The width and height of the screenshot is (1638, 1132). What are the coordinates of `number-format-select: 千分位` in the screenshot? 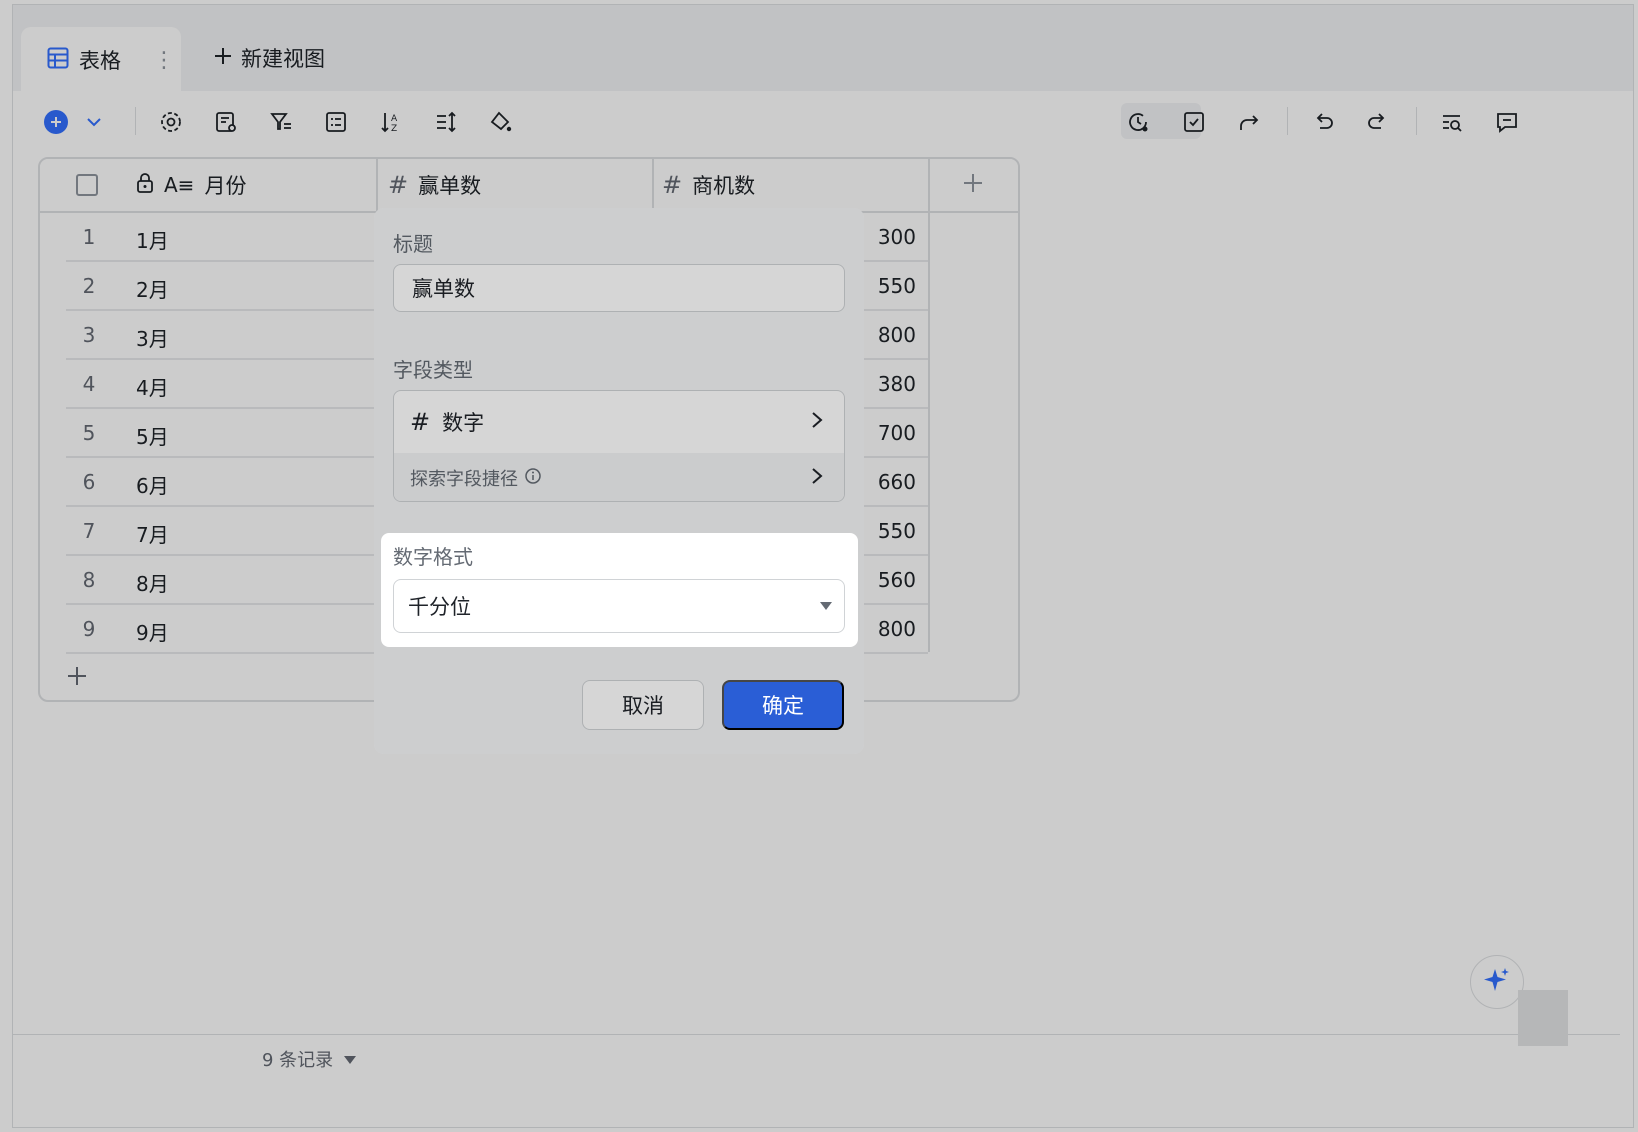 It's located at (619, 606).